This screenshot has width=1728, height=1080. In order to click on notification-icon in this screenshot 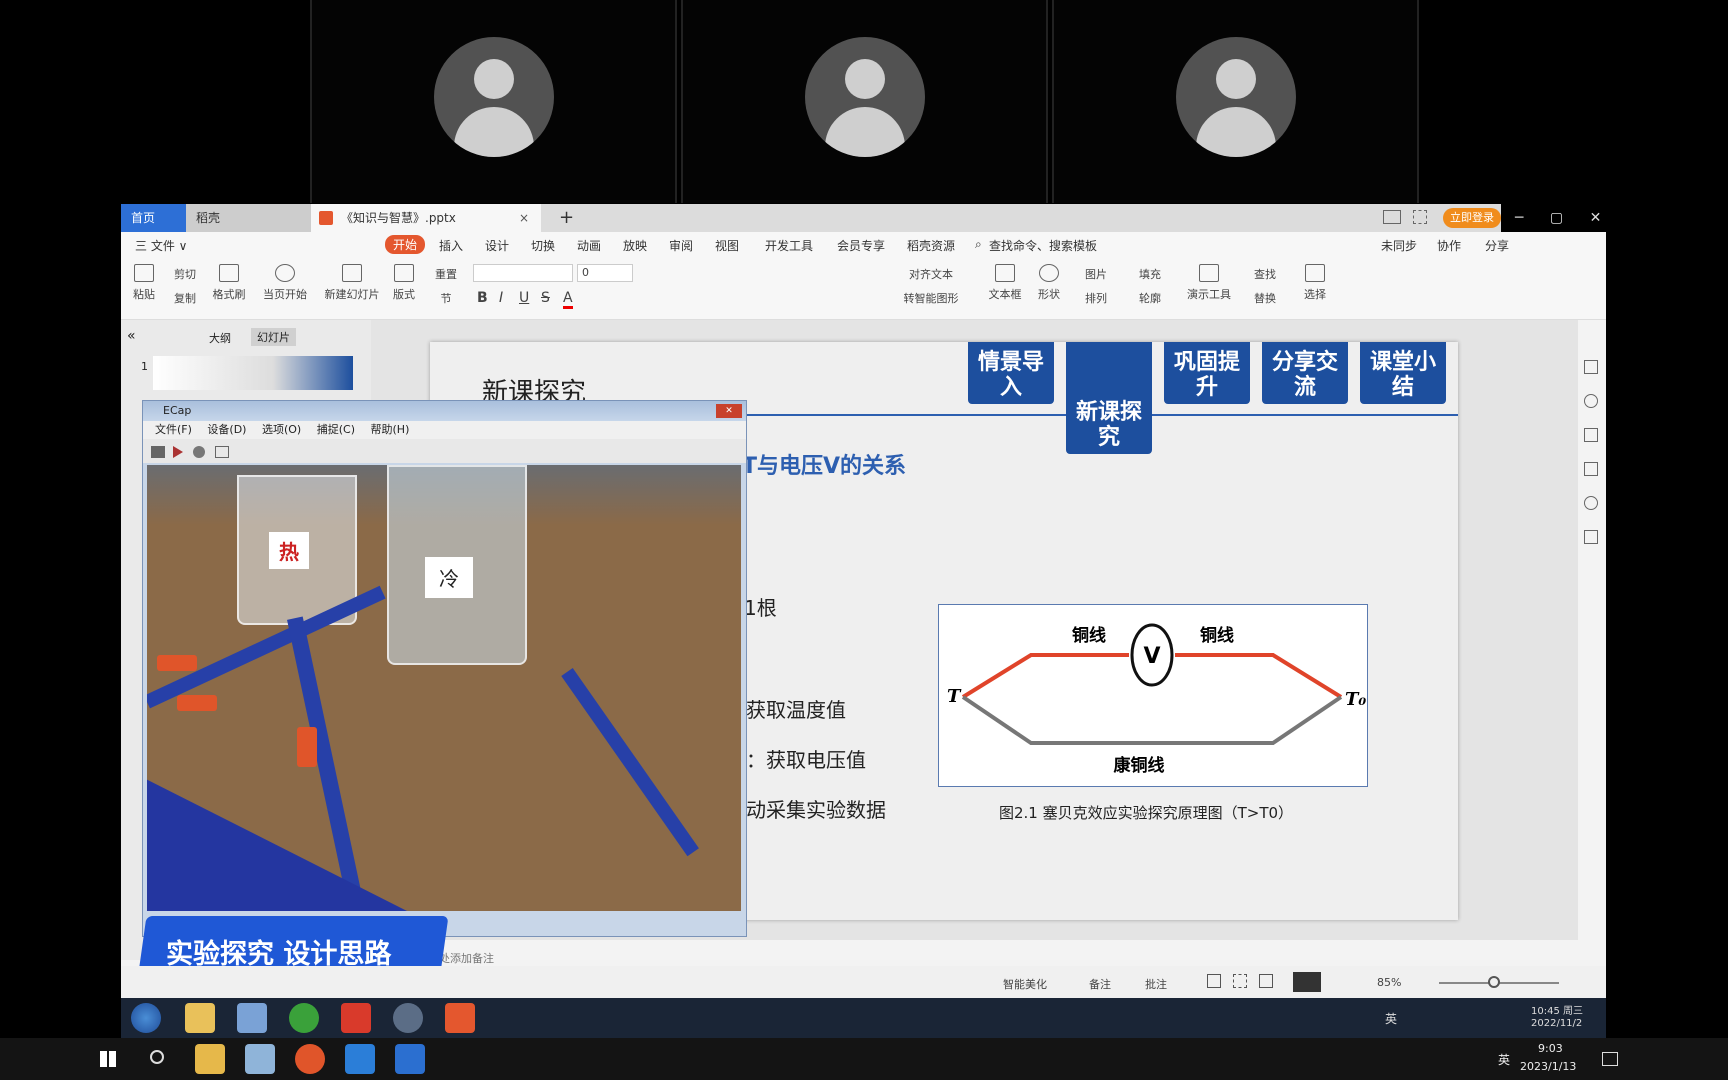, I will do `click(1610, 1059)`.